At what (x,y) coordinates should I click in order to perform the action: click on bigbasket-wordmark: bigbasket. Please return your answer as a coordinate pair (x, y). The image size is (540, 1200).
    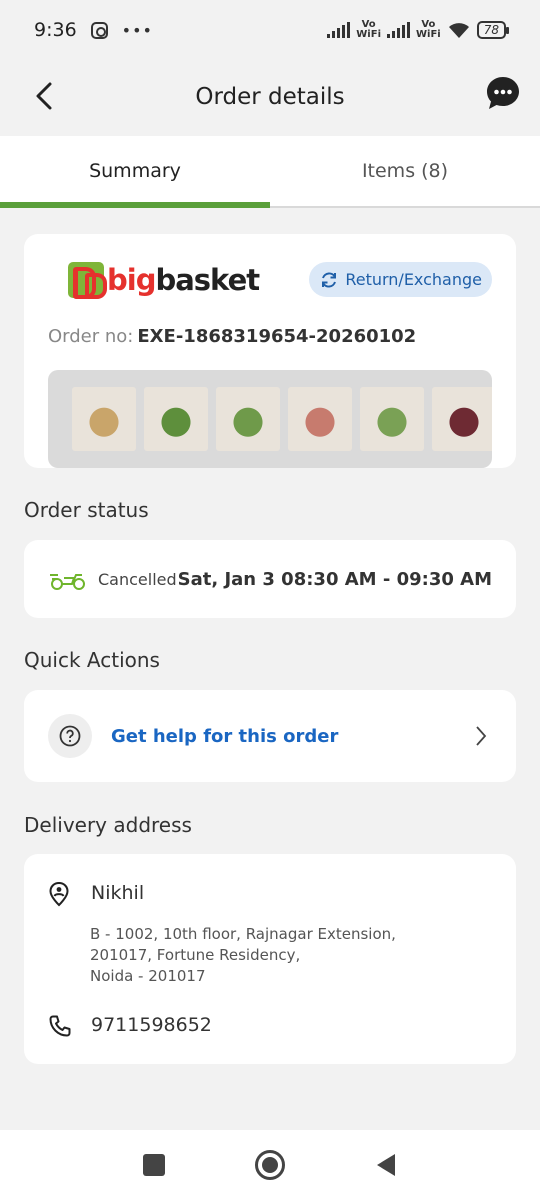
    Looking at the image, I should click on (183, 280).